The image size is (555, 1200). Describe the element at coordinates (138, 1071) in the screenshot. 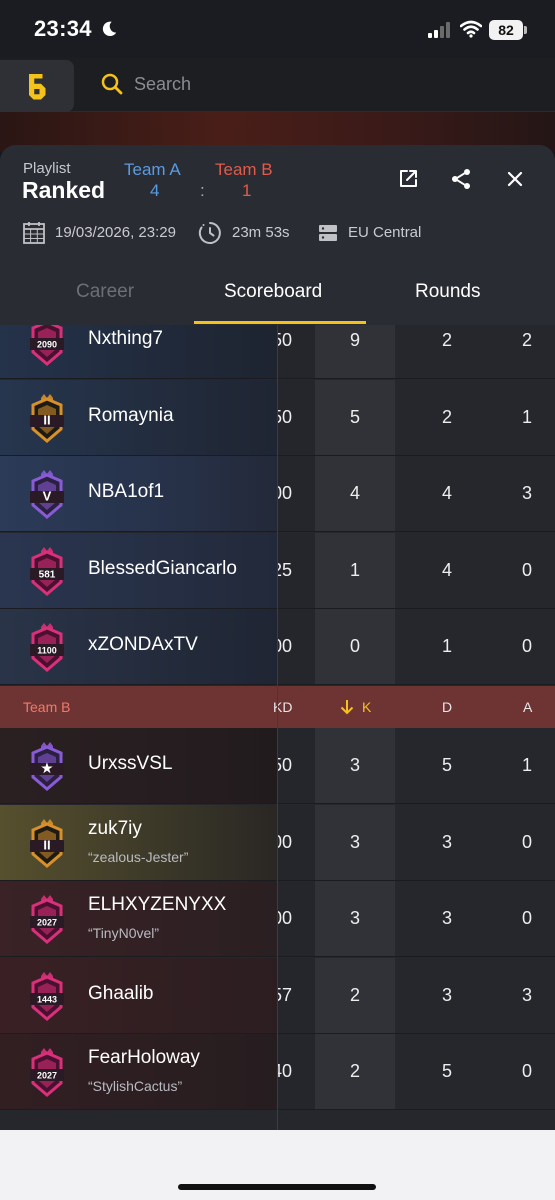

I see `player-cell: 2027 FearHoloway “StylishCactus”` at that location.